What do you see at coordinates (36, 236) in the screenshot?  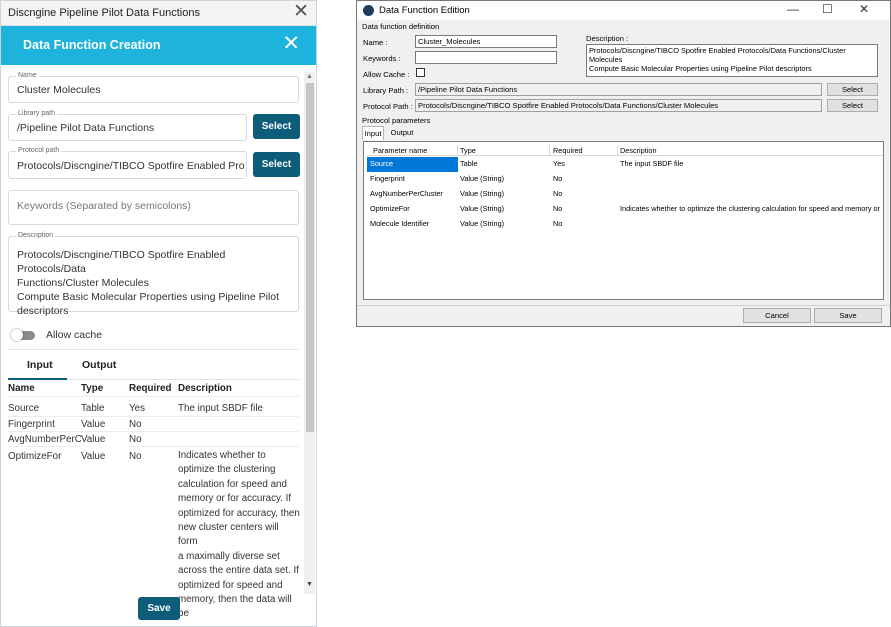 I see `description-label: Description` at bounding box center [36, 236].